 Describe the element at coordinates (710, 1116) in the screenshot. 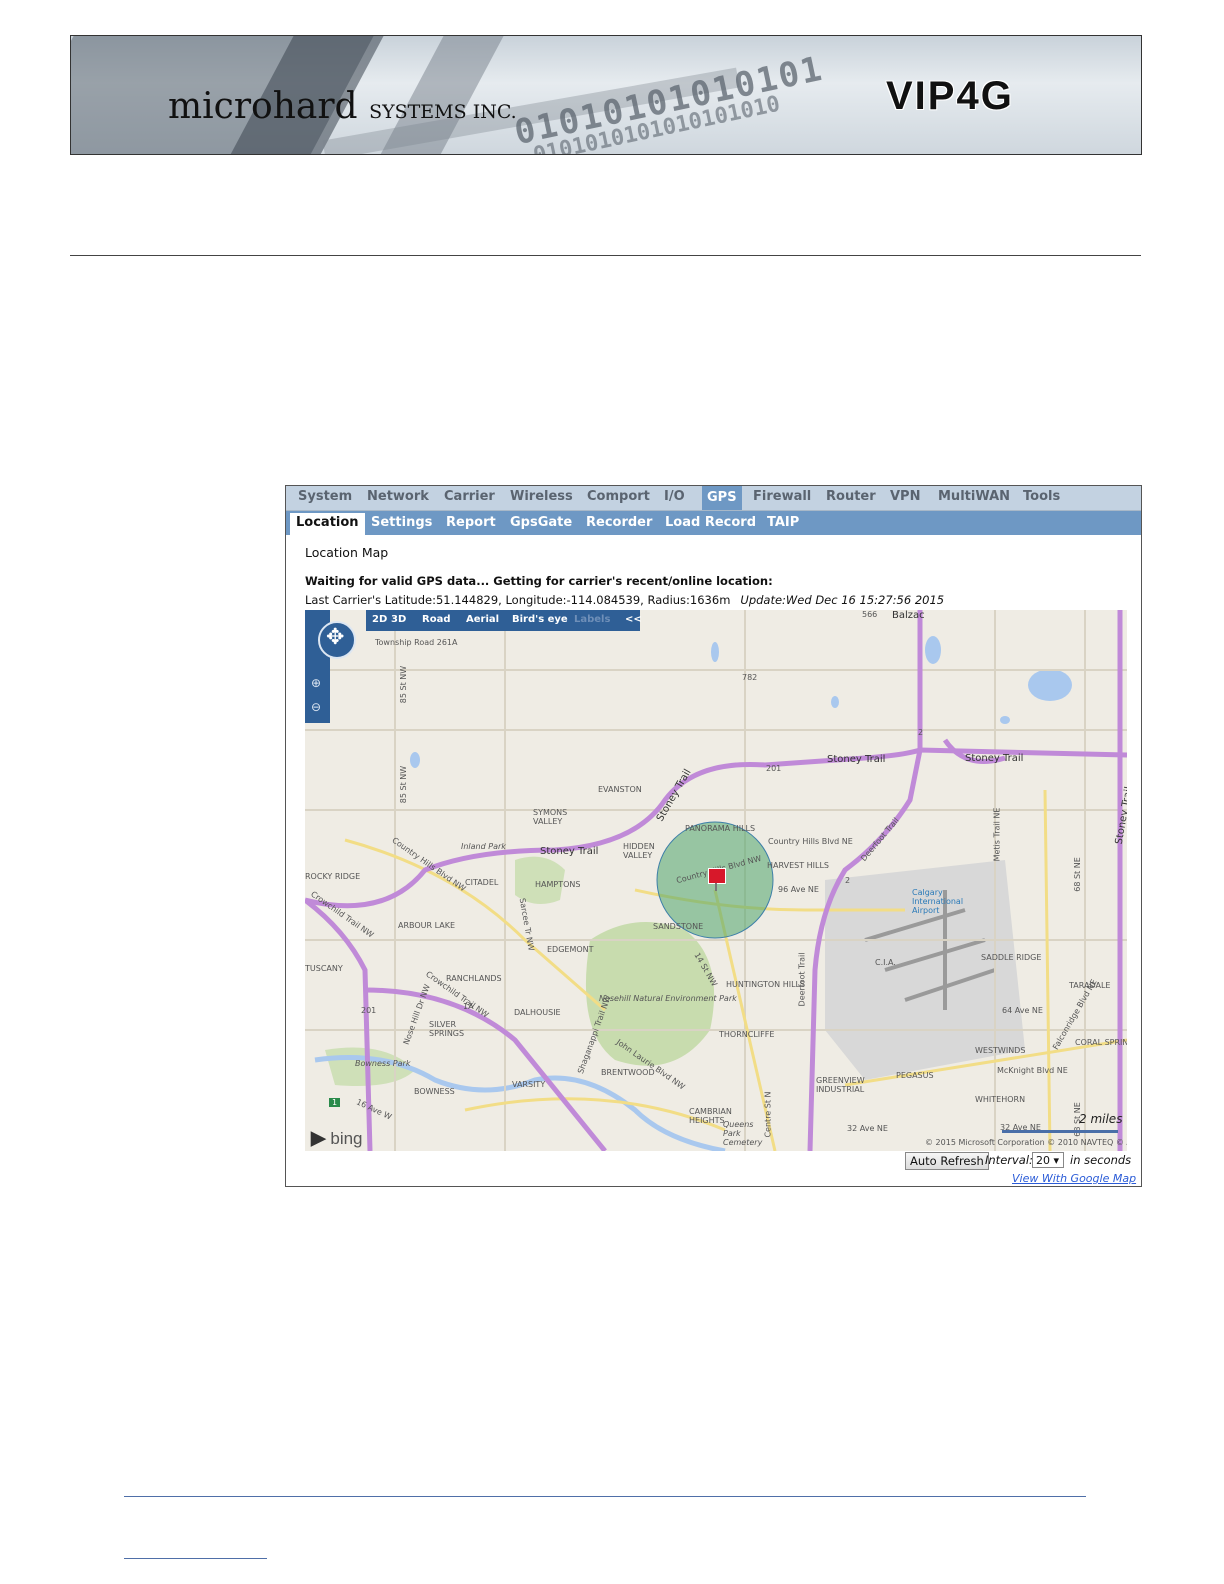

I see `map-label: CAMBRIAN HEIGHTS` at that location.